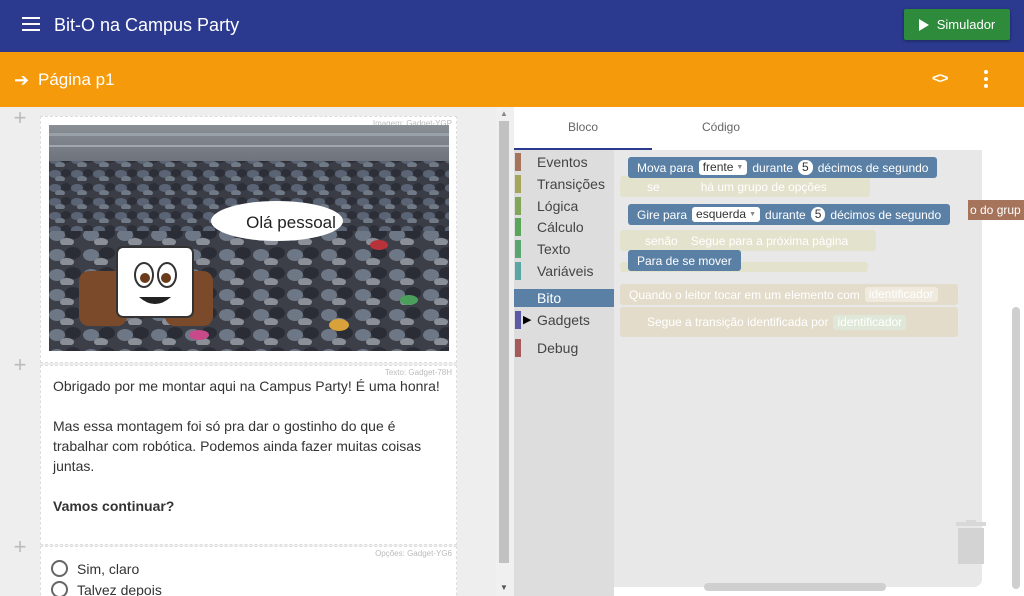  What do you see at coordinates (653, 186) in the screenshot?
I see `block-text: se` at bounding box center [653, 186].